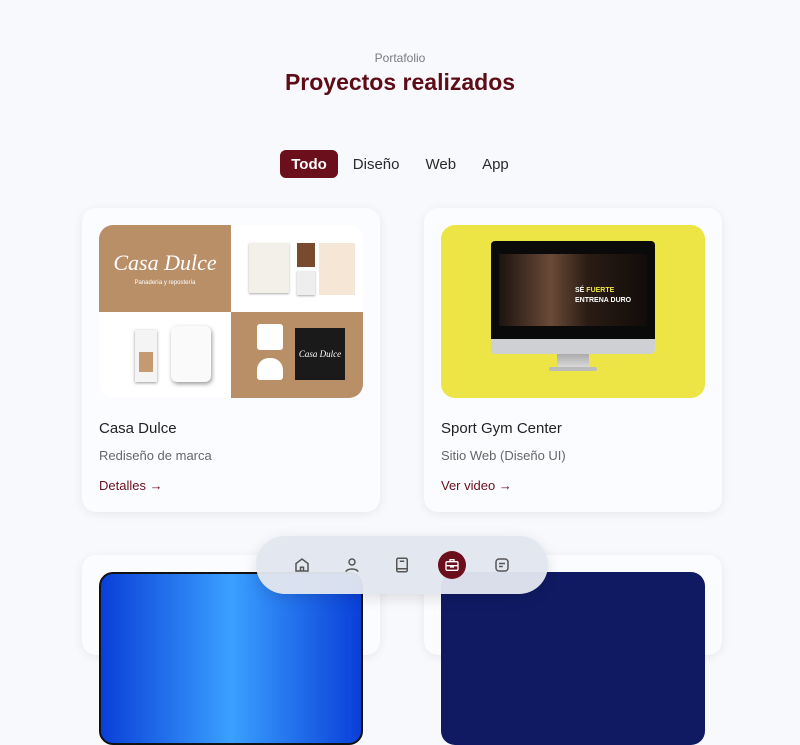  Describe the element at coordinates (400, 82) in the screenshot. I see `page-title: Proyectos realizados` at that location.